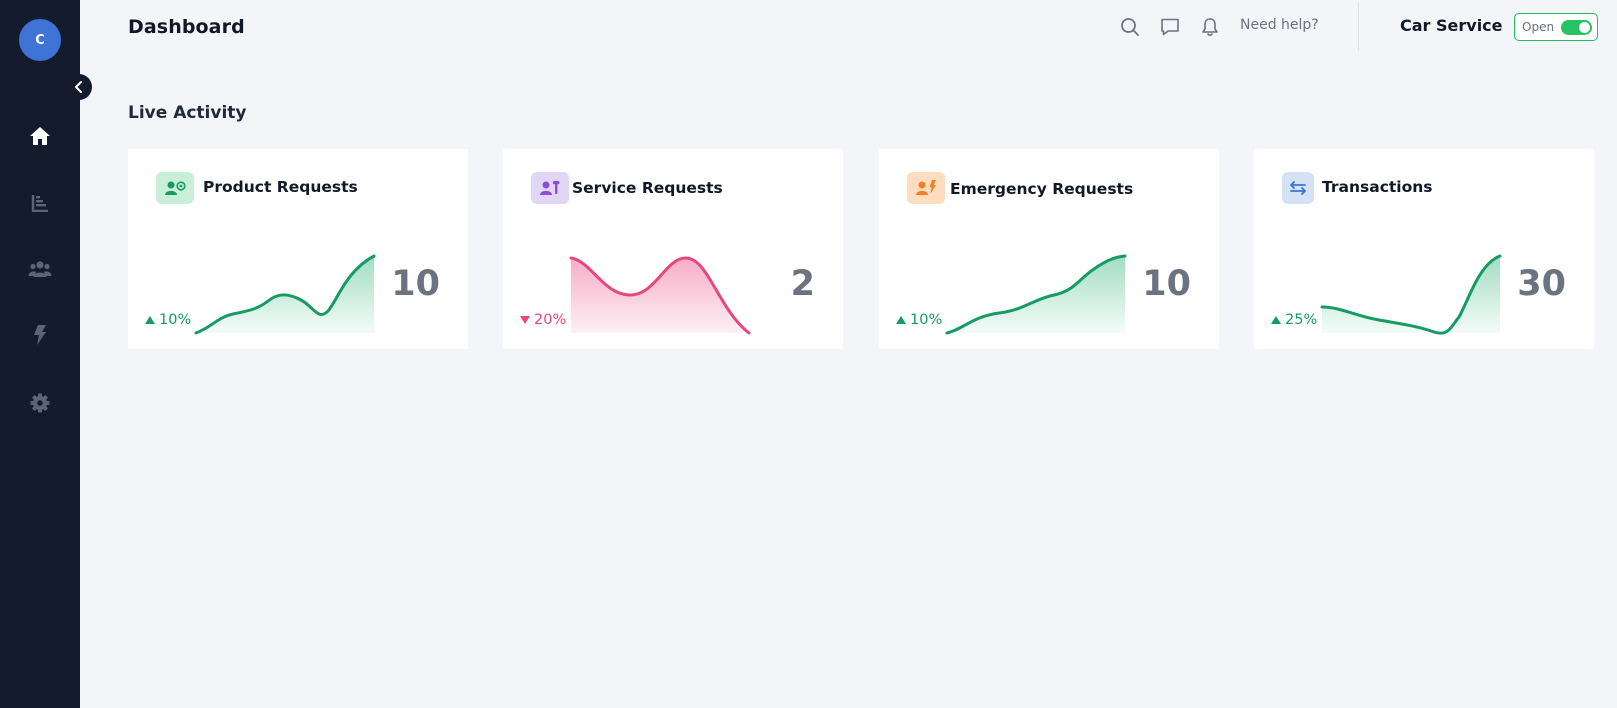 This screenshot has height=708, width=1617. What do you see at coordinates (550, 320) in the screenshot?
I see `trend-value: 20%` at bounding box center [550, 320].